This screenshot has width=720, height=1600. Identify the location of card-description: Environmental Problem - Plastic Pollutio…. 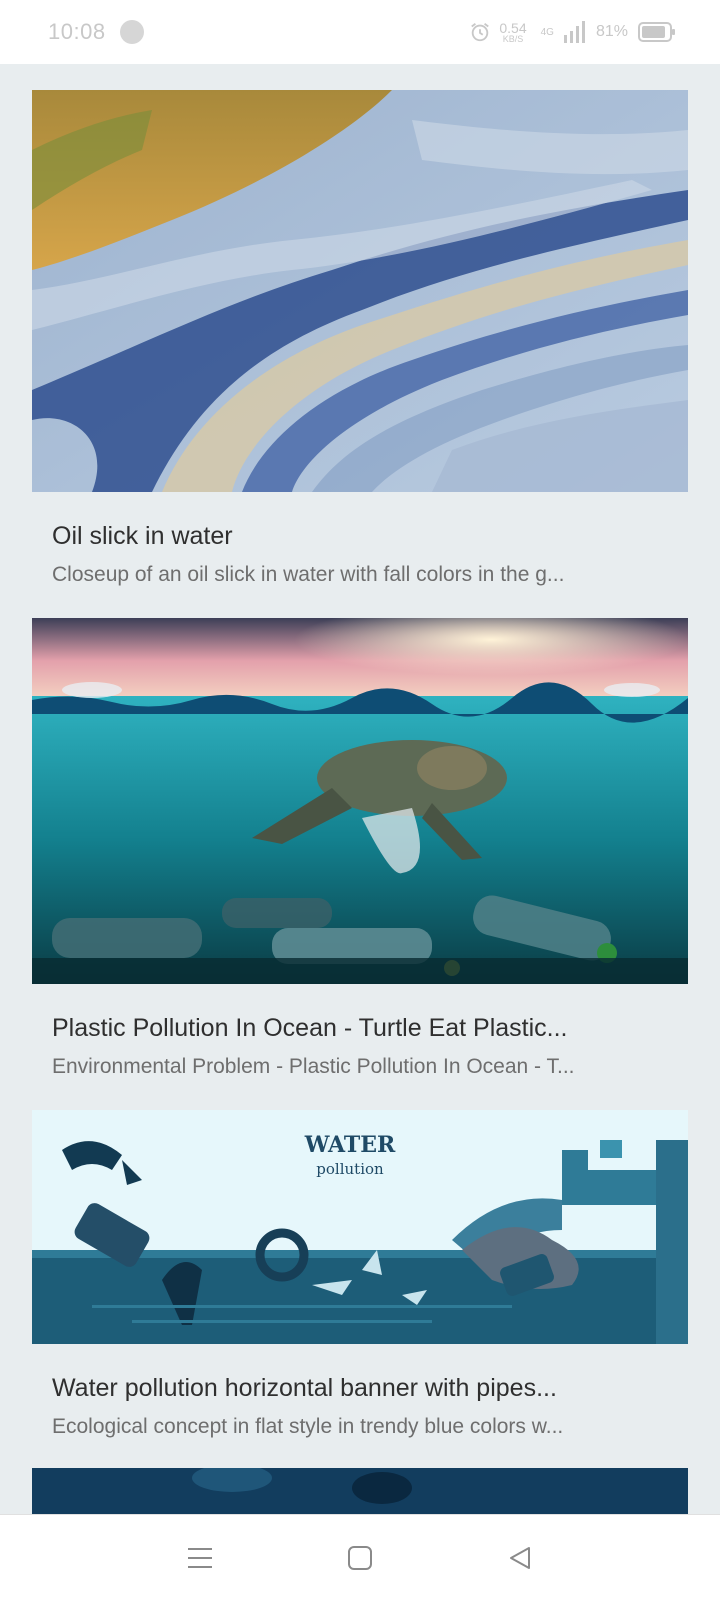
(313, 1066).